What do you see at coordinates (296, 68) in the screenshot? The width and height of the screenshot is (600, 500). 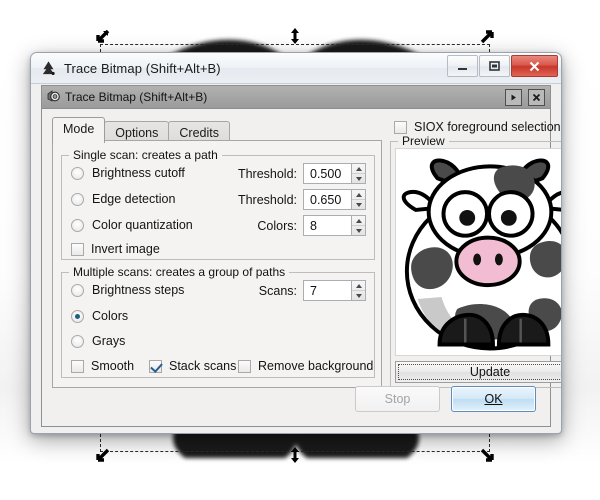 I see `window-titlebar: Trace Bitmap (Shift+Alt+B)` at bounding box center [296, 68].